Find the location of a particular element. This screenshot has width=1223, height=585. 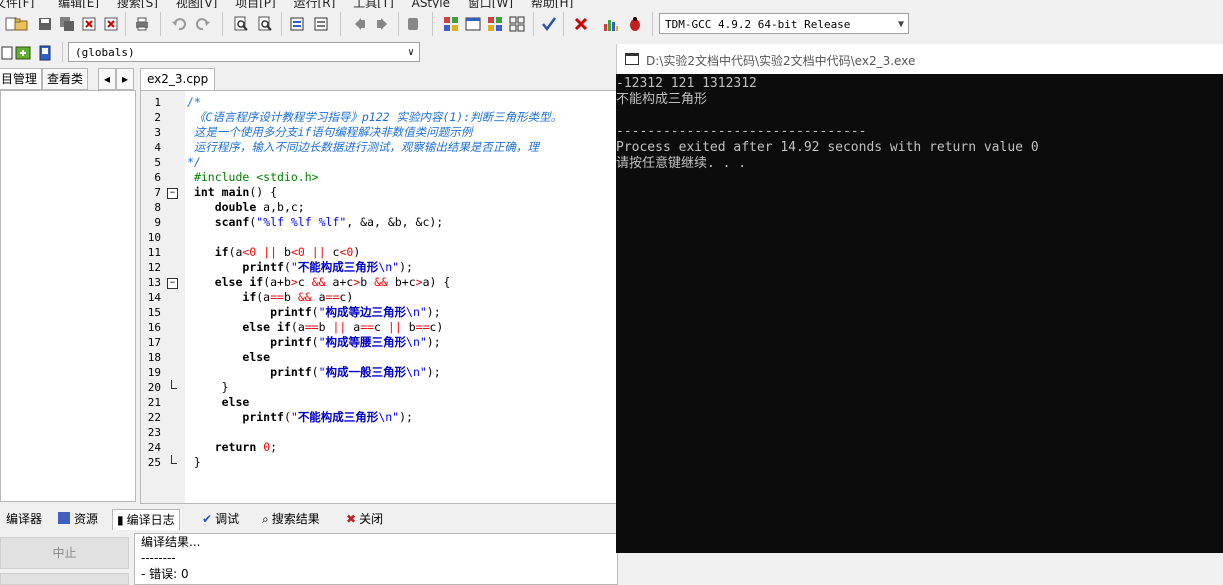

menu-file: 文件[F] is located at coordinates (17, 4).